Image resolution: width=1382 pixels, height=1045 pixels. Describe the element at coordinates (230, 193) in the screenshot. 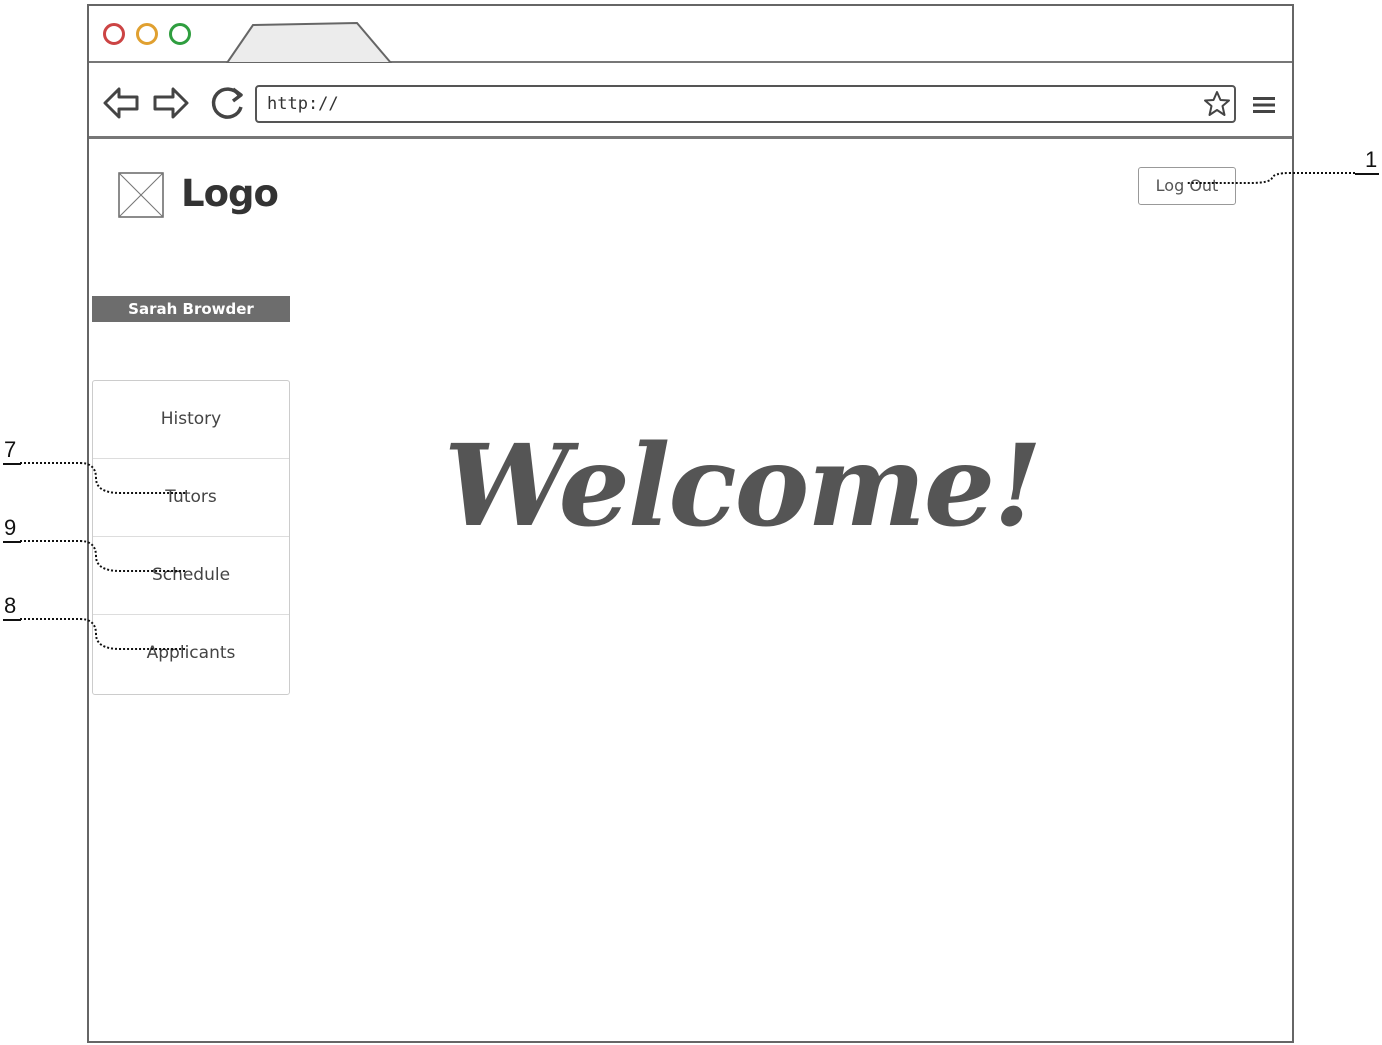

I see `logo-text: Logo` at that location.